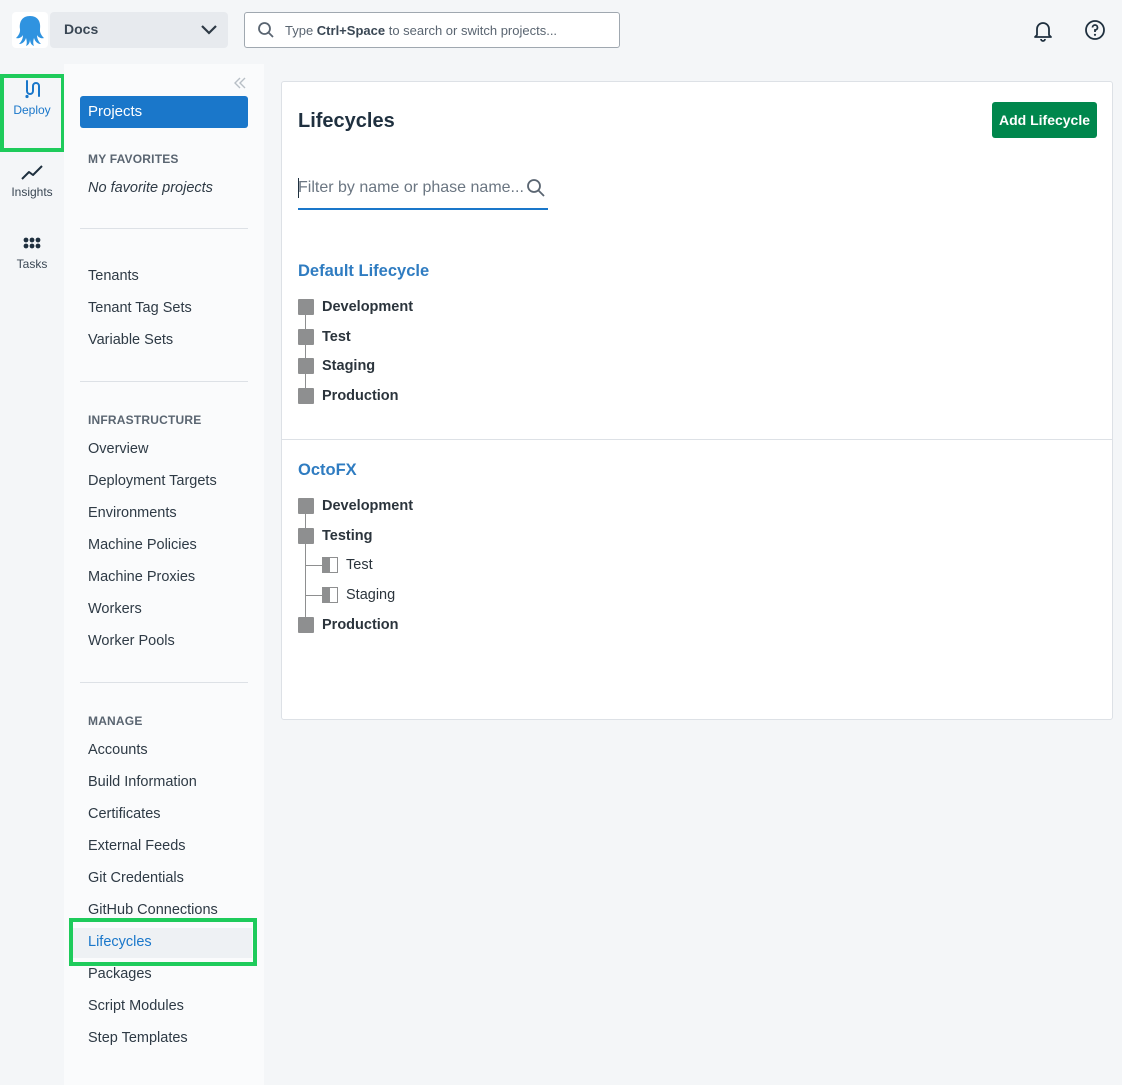 Image resolution: width=1122 pixels, height=1085 pixels. What do you see at coordinates (141, 577) in the screenshot?
I see `sidebar-item-machine-proxies: Machine Proxies` at bounding box center [141, 577].